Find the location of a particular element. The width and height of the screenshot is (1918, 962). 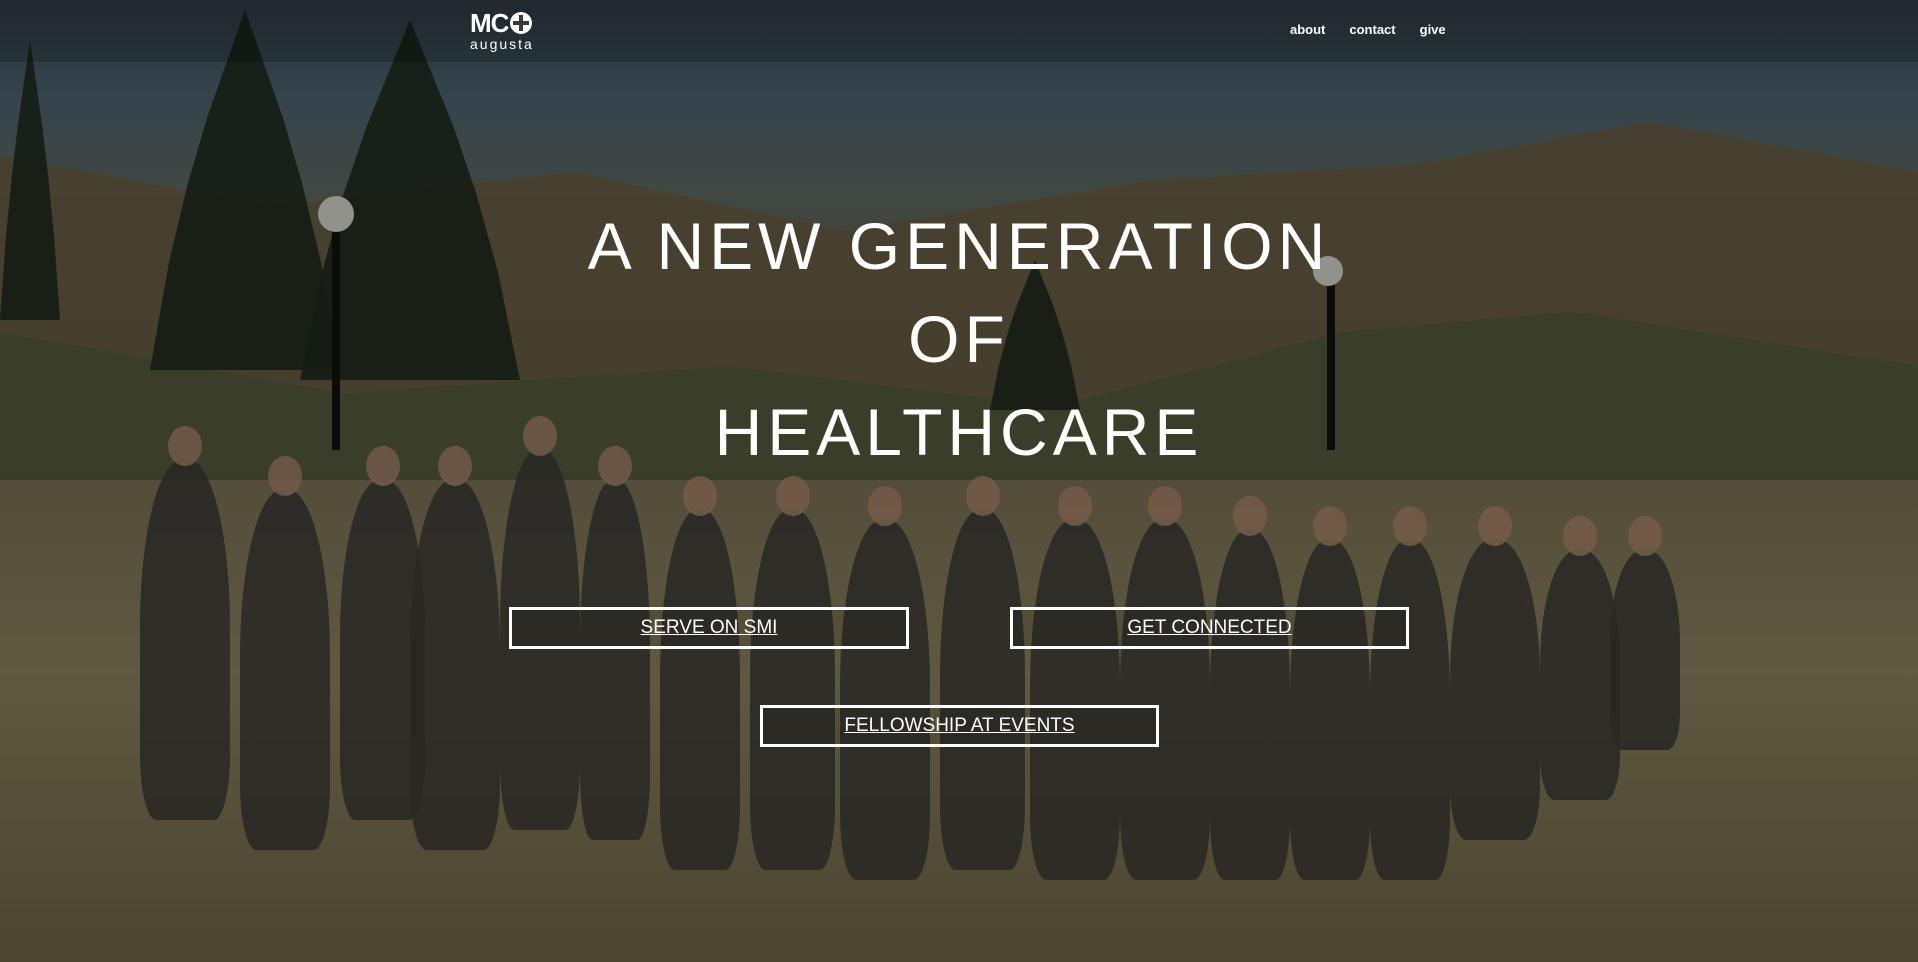

headline-line-2: OF is located at coordinates (959, 339).